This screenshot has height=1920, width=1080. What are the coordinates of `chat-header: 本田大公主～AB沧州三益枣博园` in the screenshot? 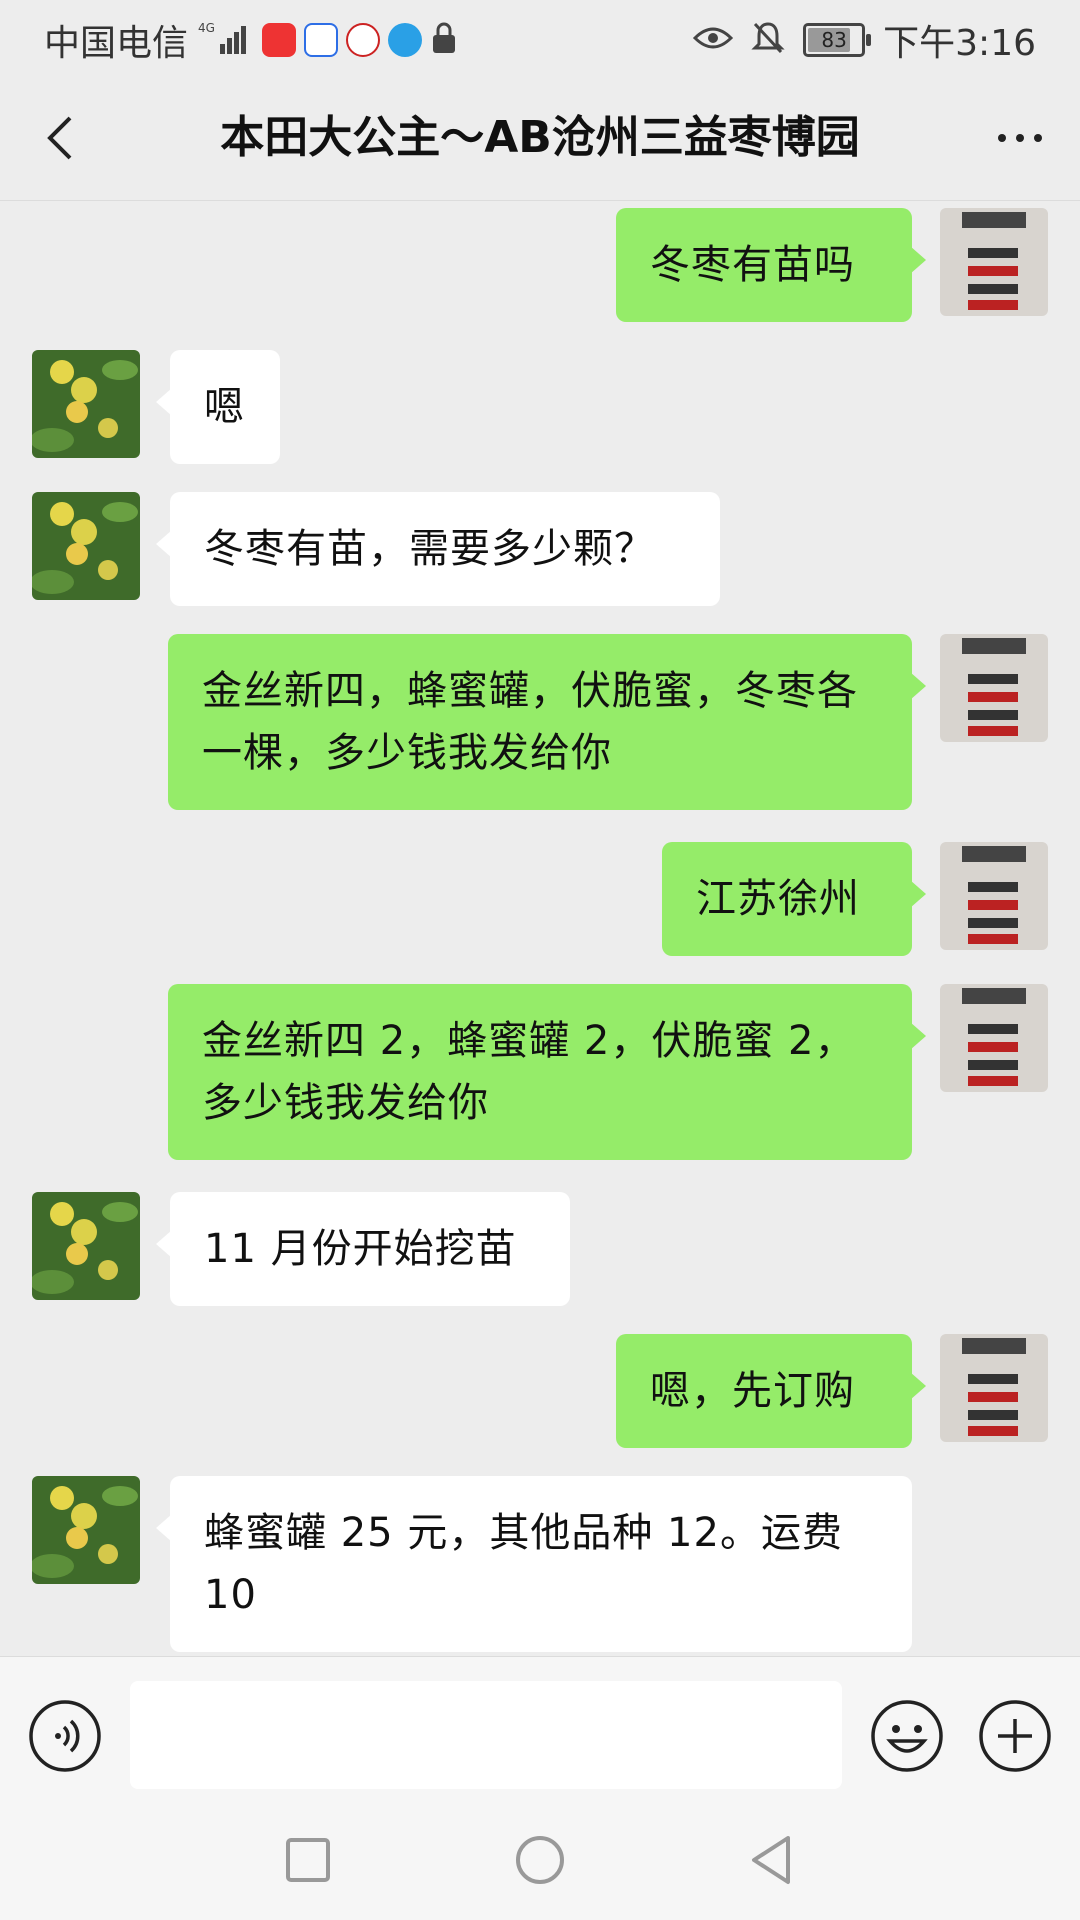 It's located at (540, 138).